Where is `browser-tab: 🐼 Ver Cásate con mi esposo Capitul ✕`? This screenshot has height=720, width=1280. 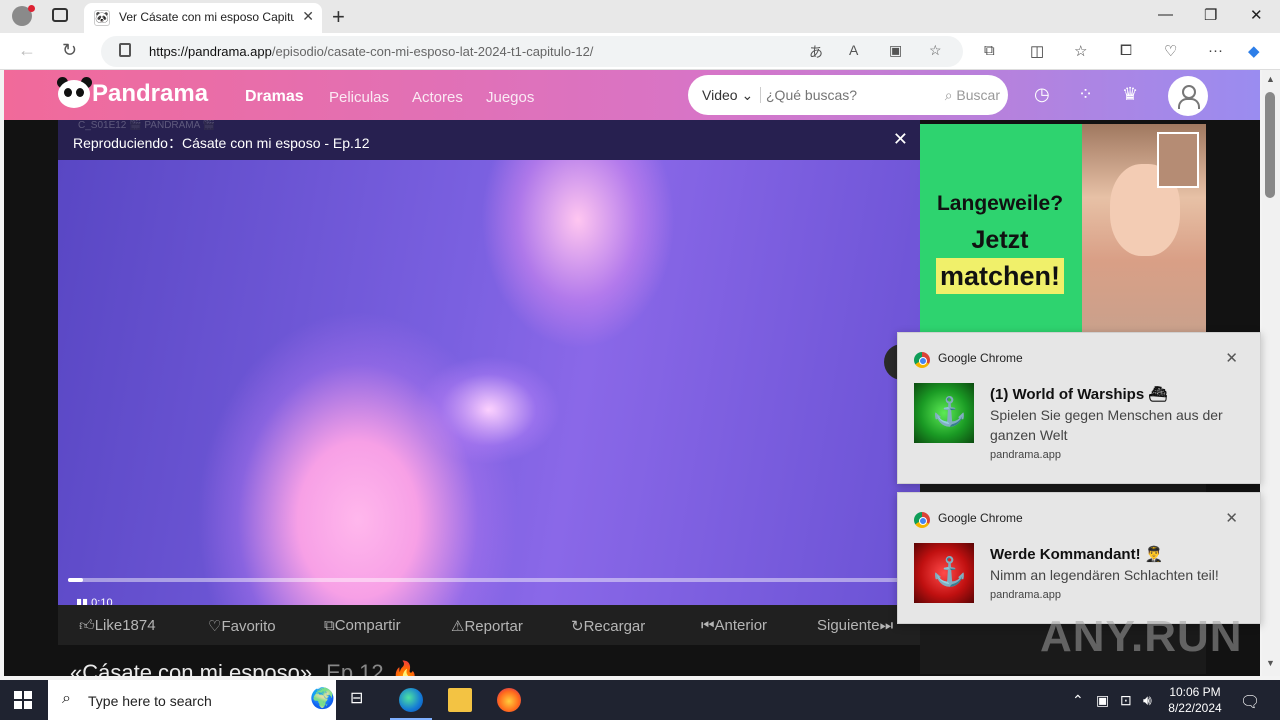
browser-tab: 🐼 Ver Cásate con mi esposo Capitul ✕ is located at coordinates (203, 18).